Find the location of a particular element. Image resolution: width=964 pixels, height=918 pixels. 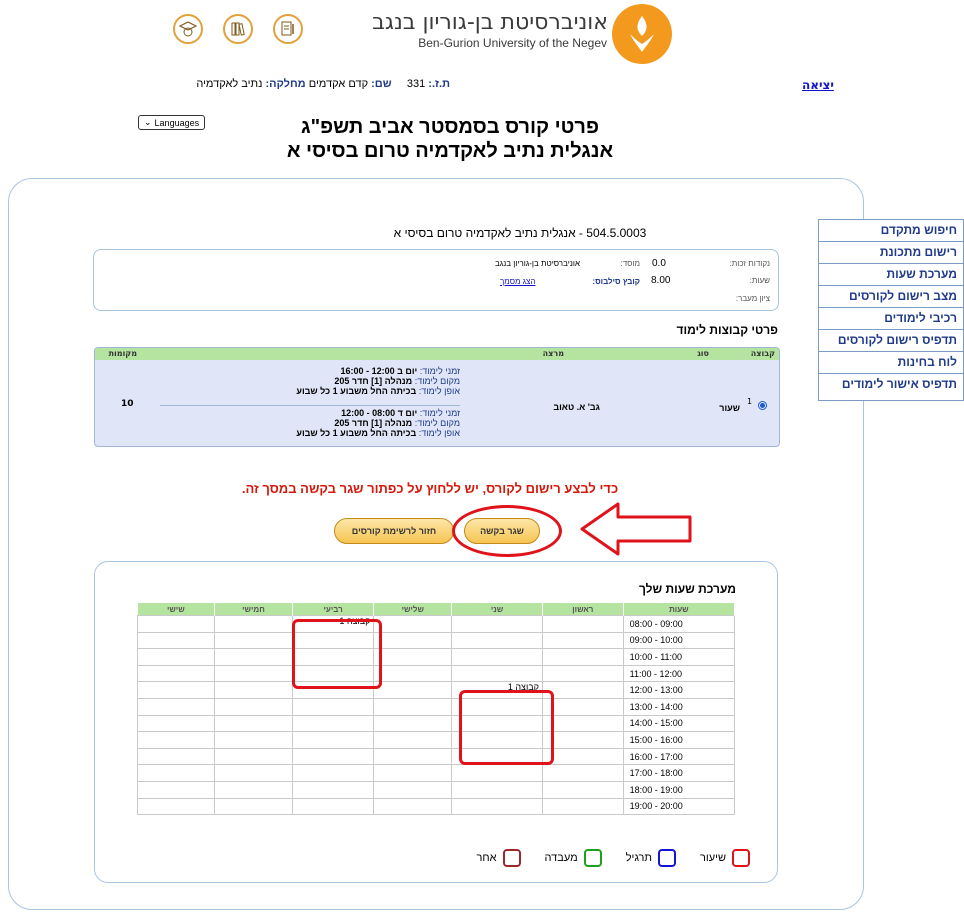

schedule-title: מערכת שעות שלך is located at coordinates (687, 589).